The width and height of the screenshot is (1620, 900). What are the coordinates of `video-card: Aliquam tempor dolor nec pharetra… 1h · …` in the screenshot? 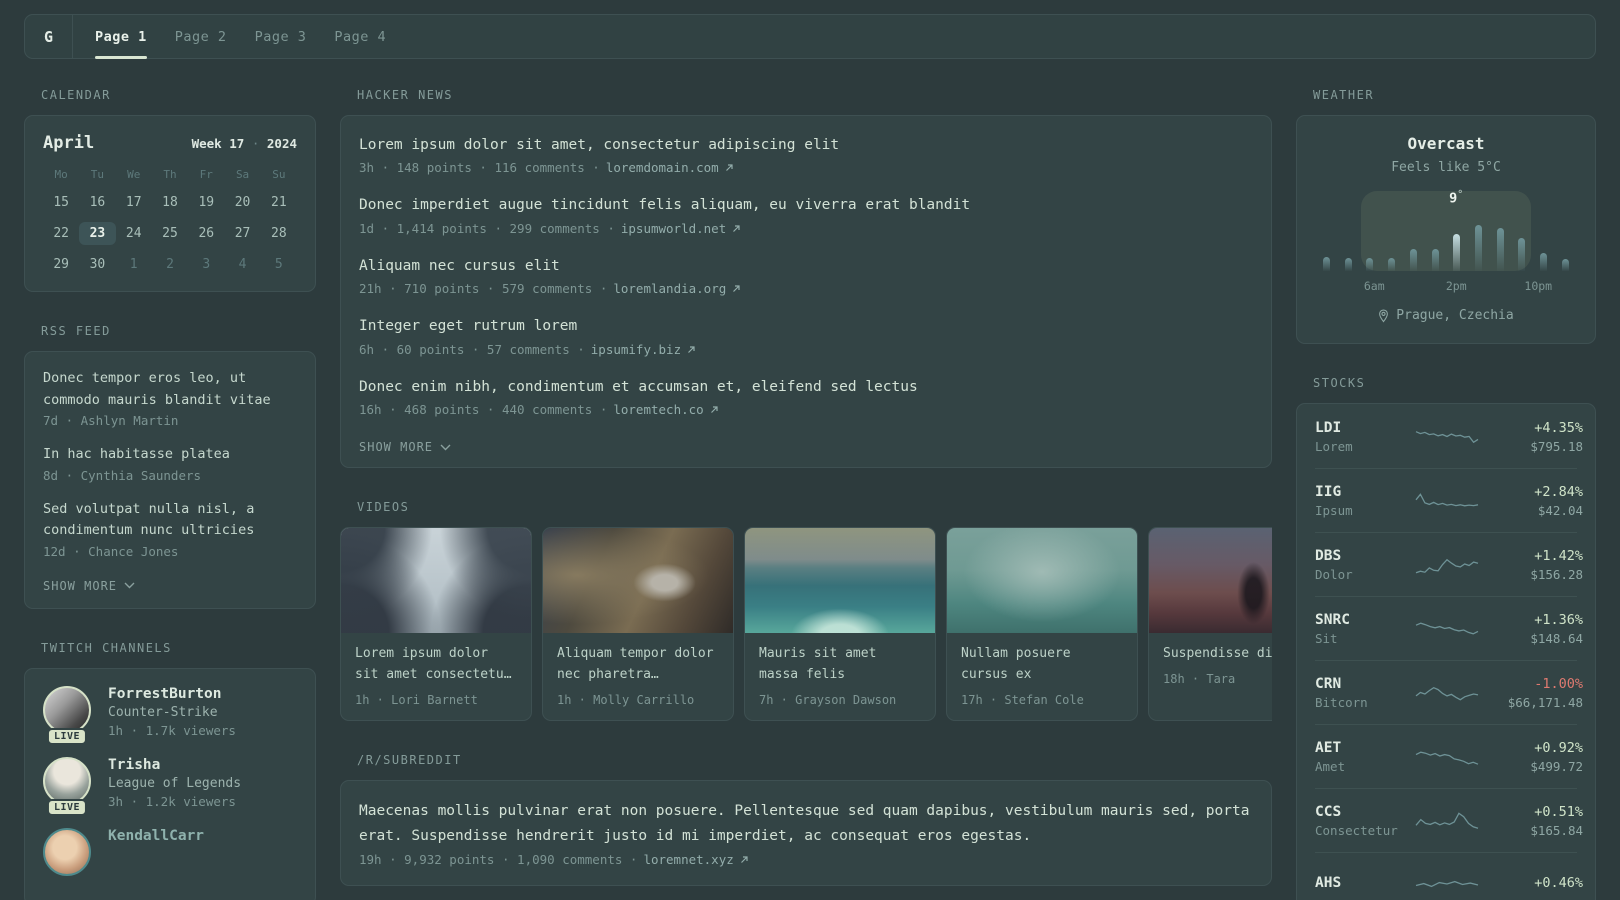 It's located at (638, 624).